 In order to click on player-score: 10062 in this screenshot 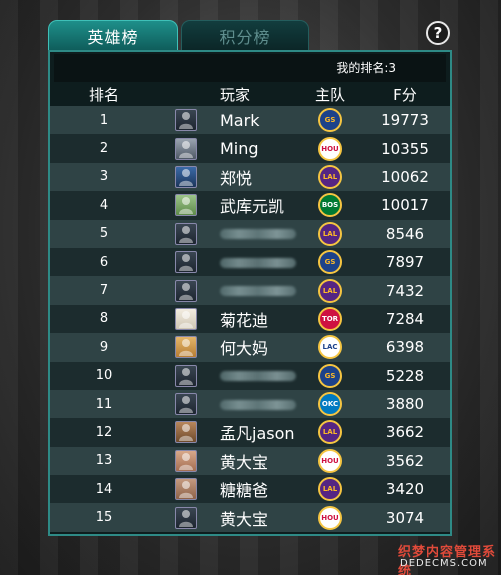, I will do `click(405, 176)`.